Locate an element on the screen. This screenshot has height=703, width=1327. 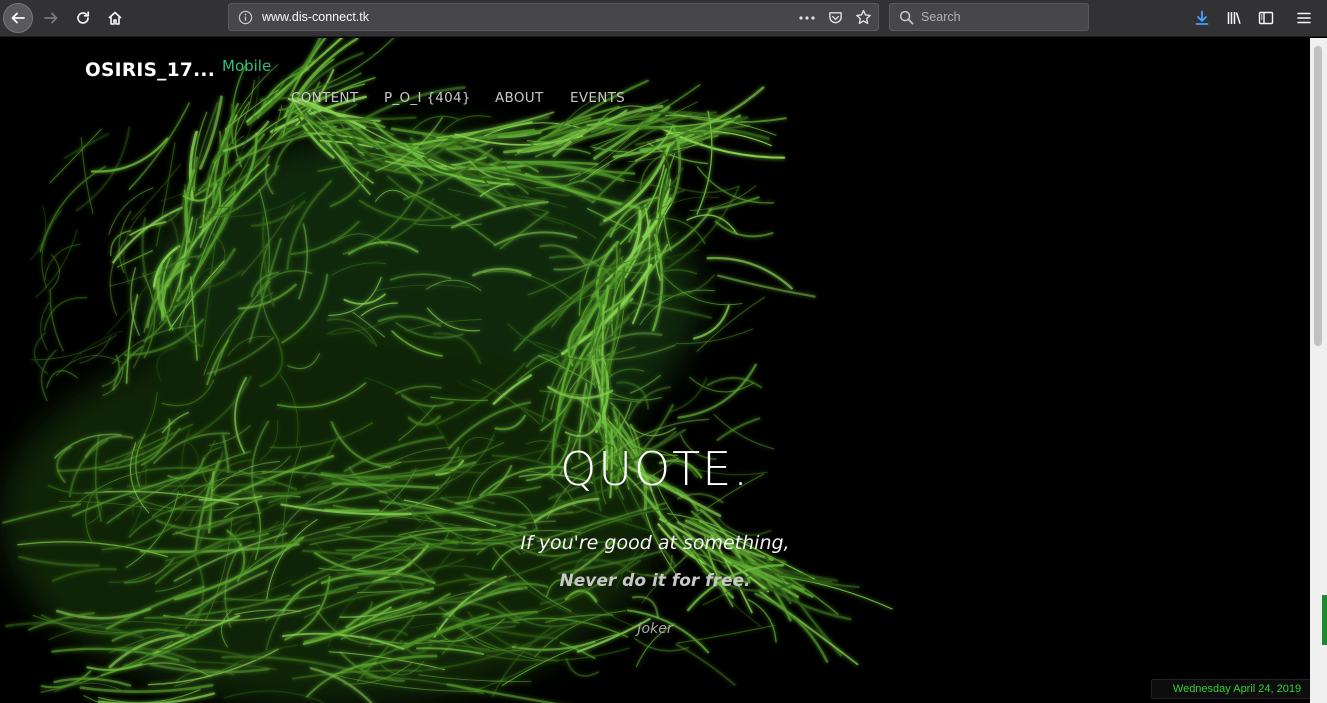
pocket-icon is located at coordinates (835, 17).